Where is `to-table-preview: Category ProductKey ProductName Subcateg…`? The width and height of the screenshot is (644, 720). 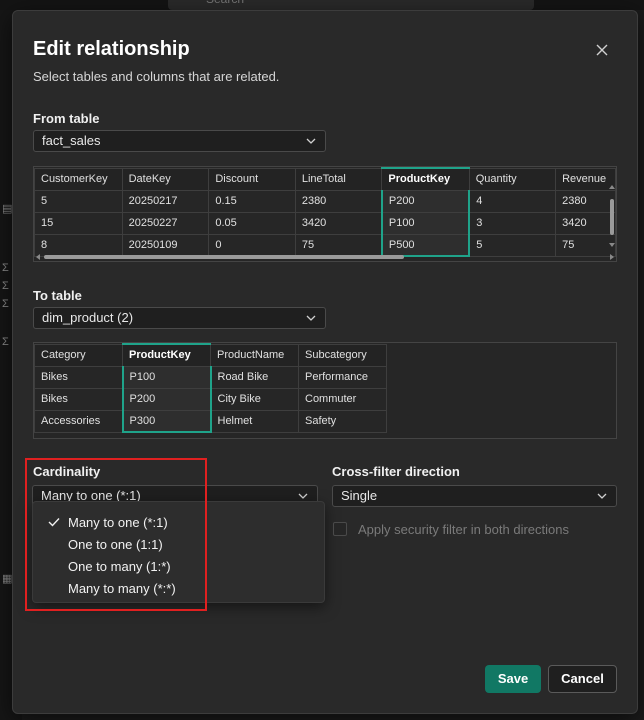 to-table-preview: Category ProductKey ProductName Subcateg… is located at coordinates (325, 390).